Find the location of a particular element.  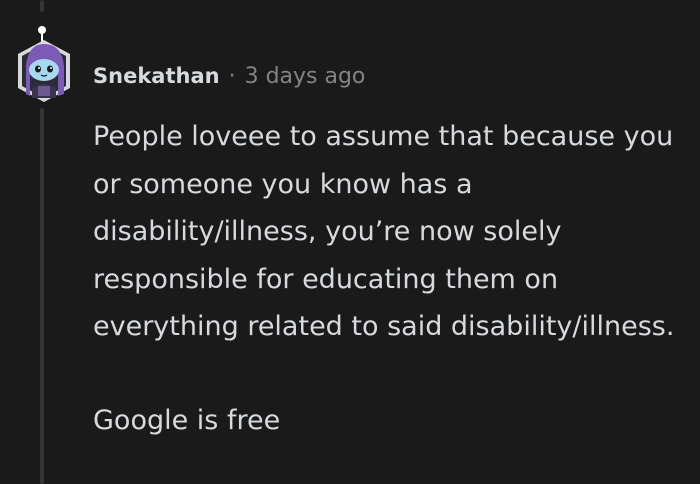

user-avatar is located at coordinates (44, 63).